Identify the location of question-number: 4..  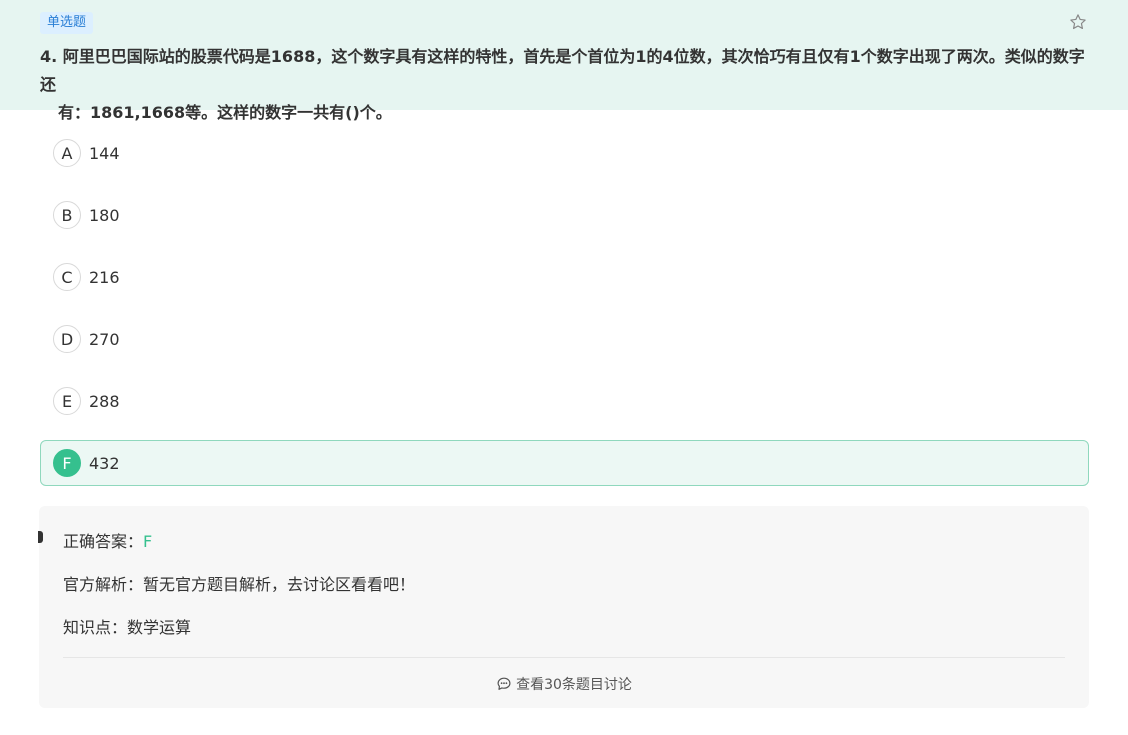
(49, 56).